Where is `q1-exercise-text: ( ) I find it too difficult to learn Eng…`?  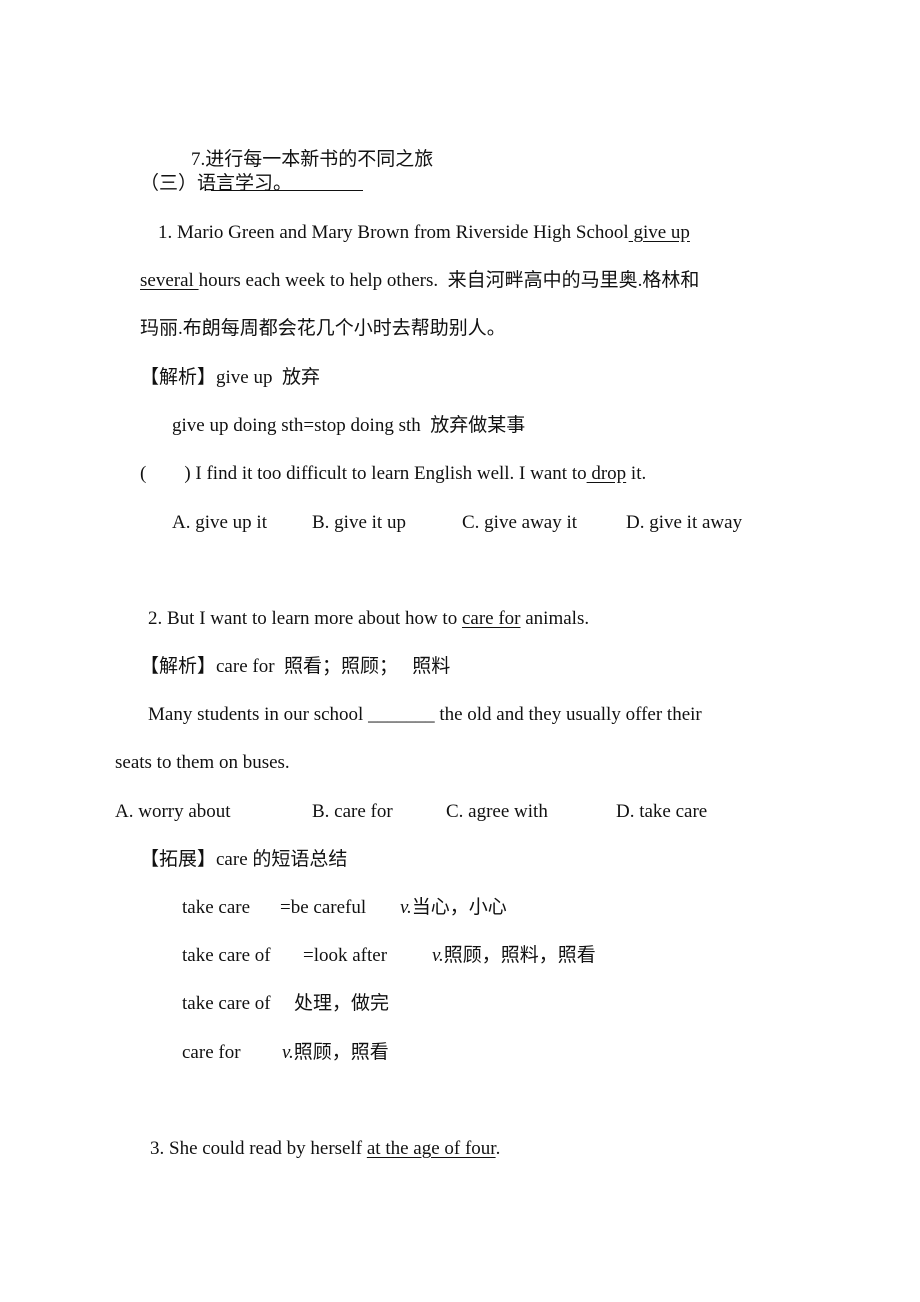 q1-exercise-text: ( ) I find it too difficult to learn Eng… is located at coordinates (363, 473).